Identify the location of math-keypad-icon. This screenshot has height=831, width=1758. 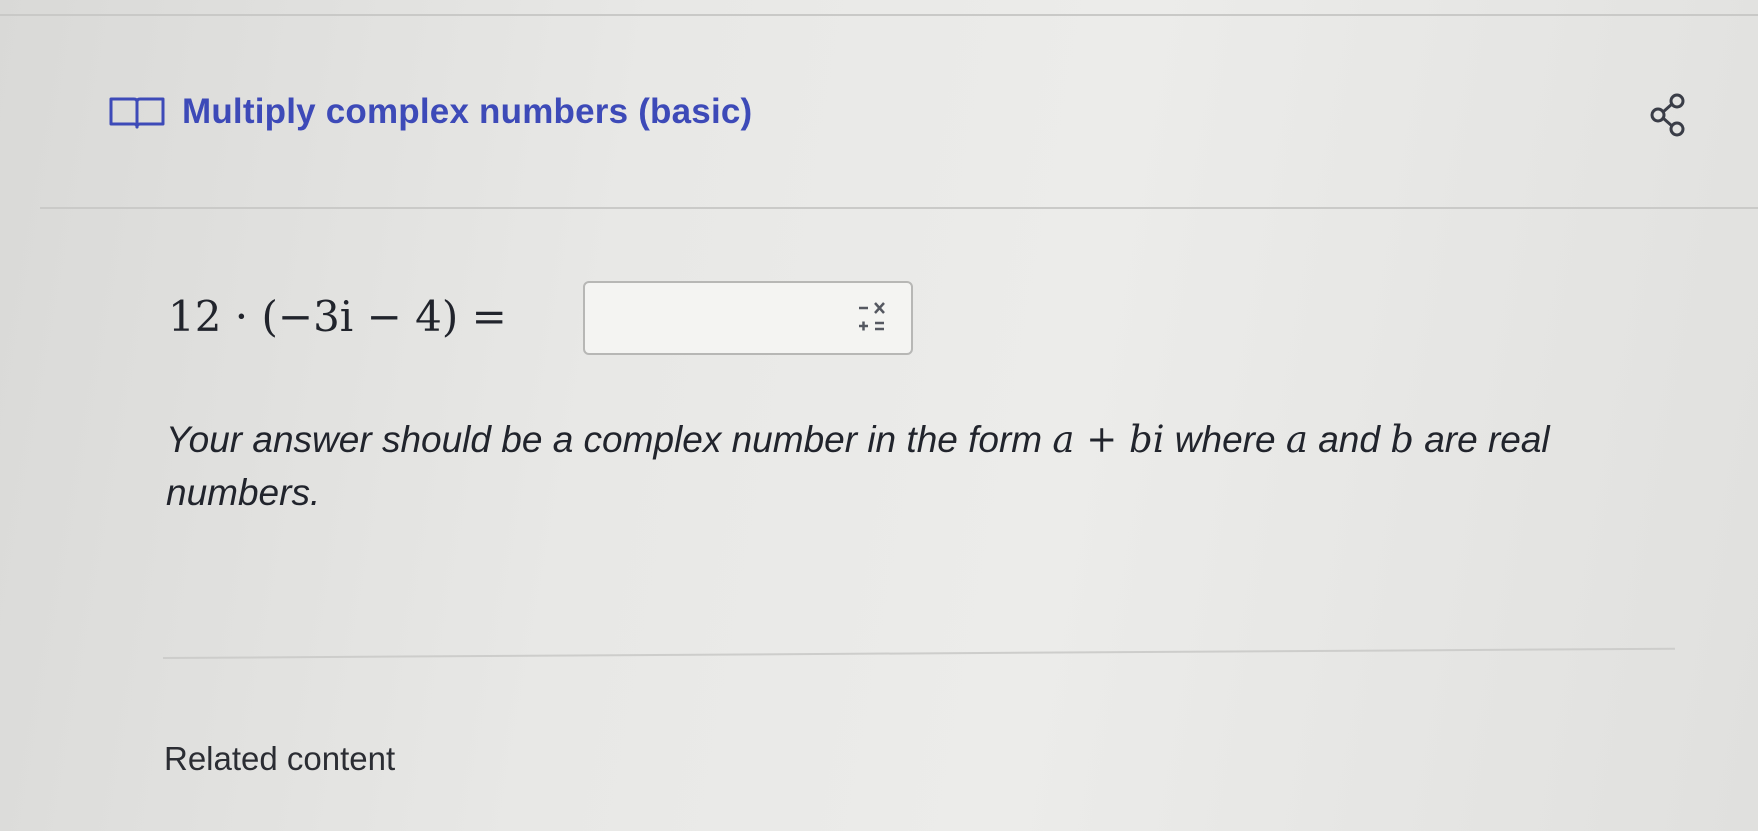
(872, 317).